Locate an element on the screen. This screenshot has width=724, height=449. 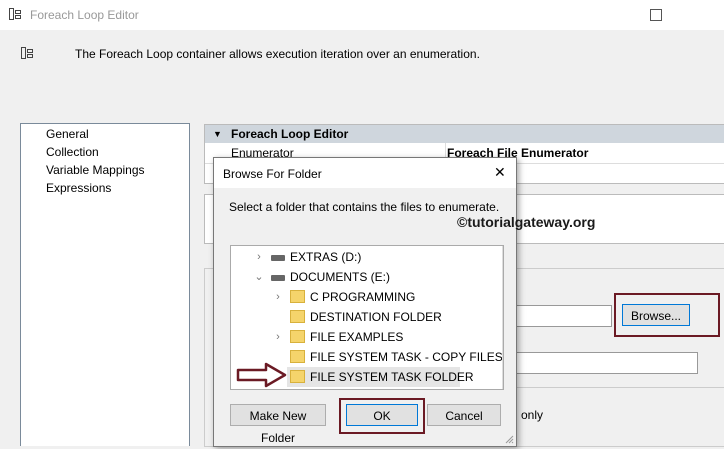
window-title: Foreach Loop Editor is located at coordinates (84, 15).